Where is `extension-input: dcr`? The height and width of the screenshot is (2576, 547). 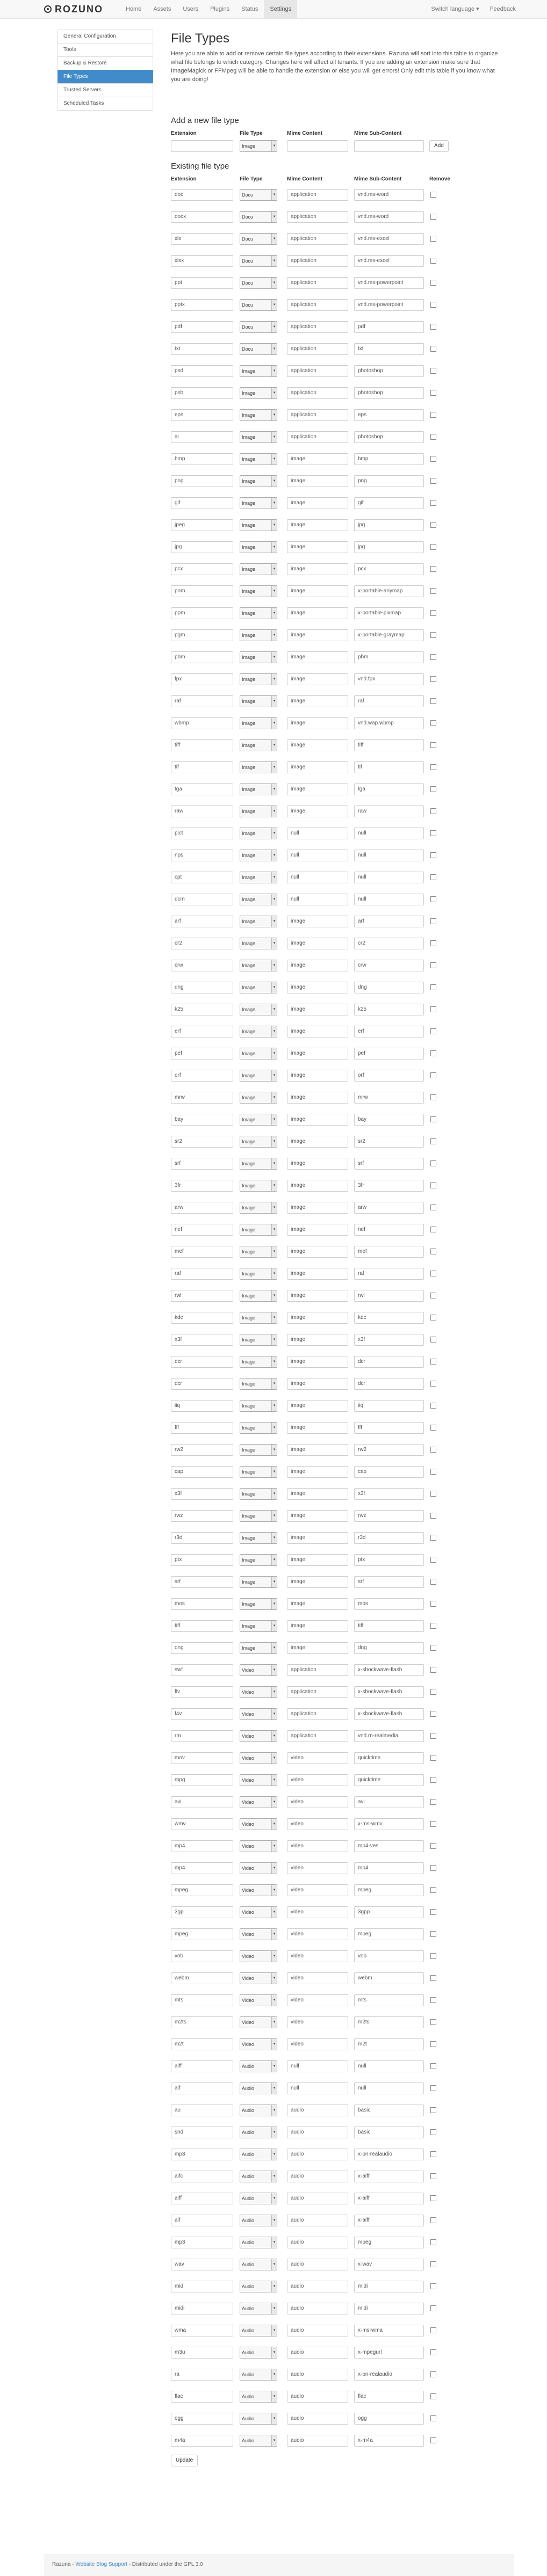 extension-input: dcr is located at coordinates (202, 1361).